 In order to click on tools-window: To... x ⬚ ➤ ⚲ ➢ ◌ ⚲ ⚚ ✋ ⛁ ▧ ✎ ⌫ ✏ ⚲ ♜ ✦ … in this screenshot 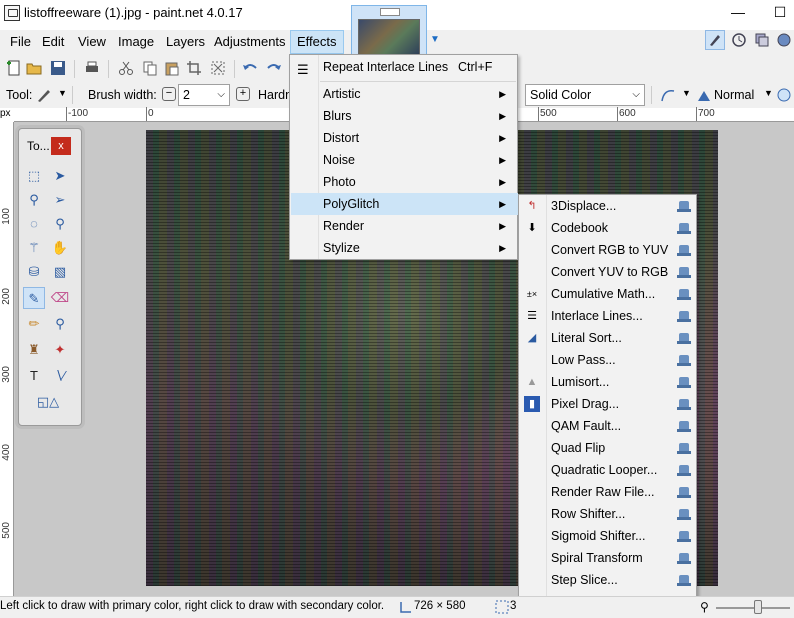, I will do `click(50, 277)`.